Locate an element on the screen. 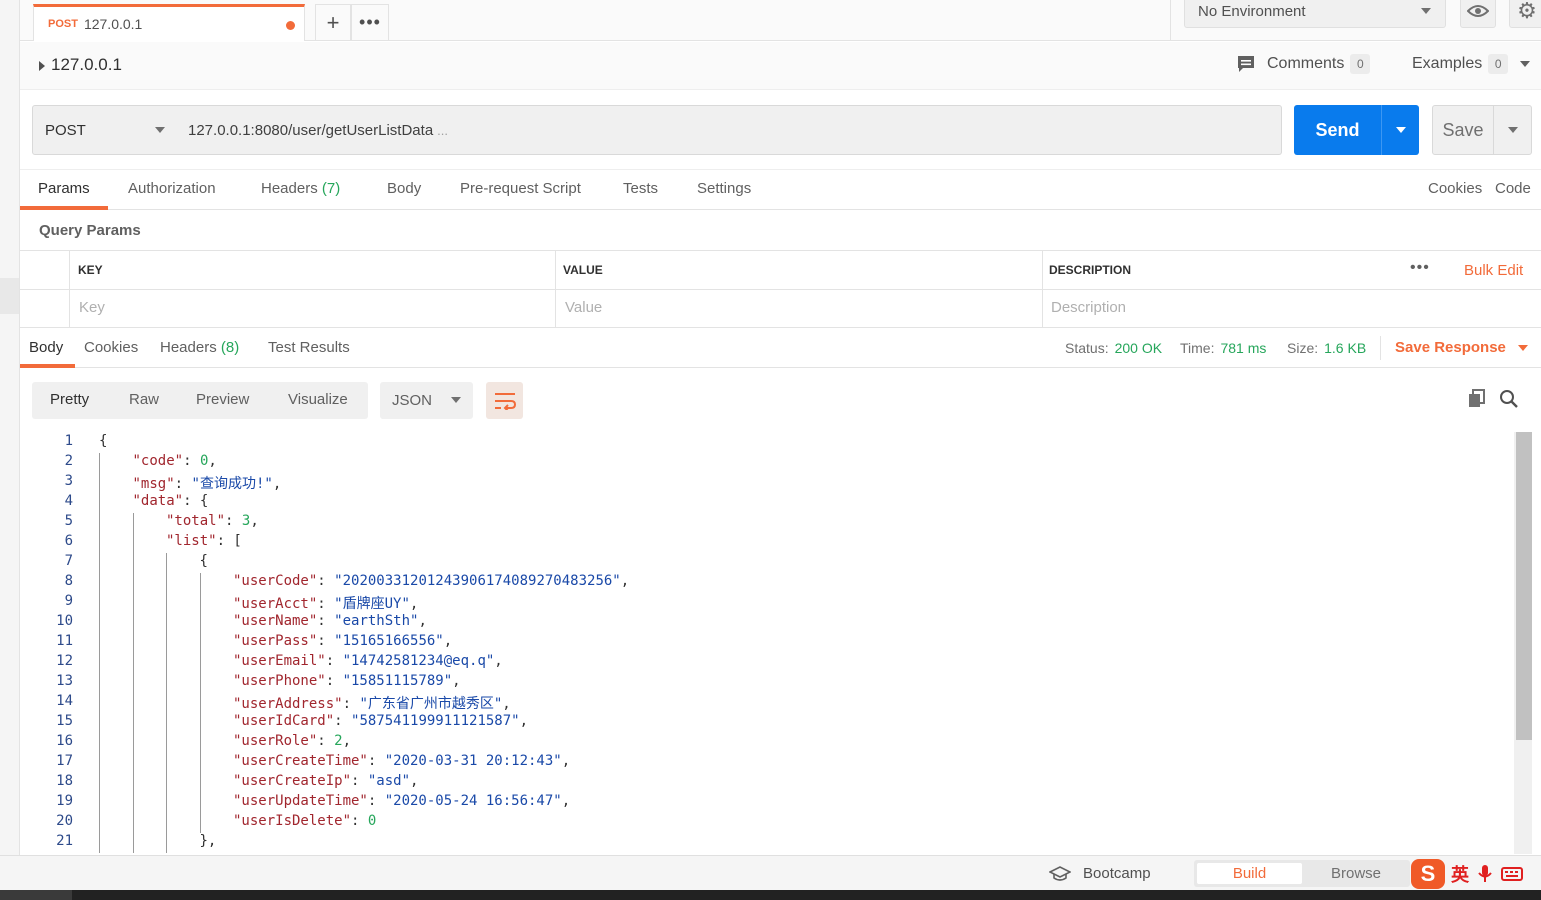  view-preview: Preview is located at coordinates (222, 399).